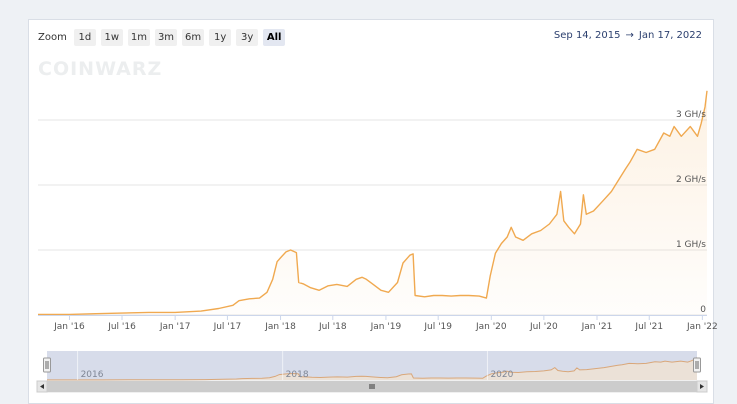 This screenshot has height=404, width=737. What do you see at coordinates (697, 365) in the screenshot?
I see `navigator-right-handle` at bounding box center [697, 365].